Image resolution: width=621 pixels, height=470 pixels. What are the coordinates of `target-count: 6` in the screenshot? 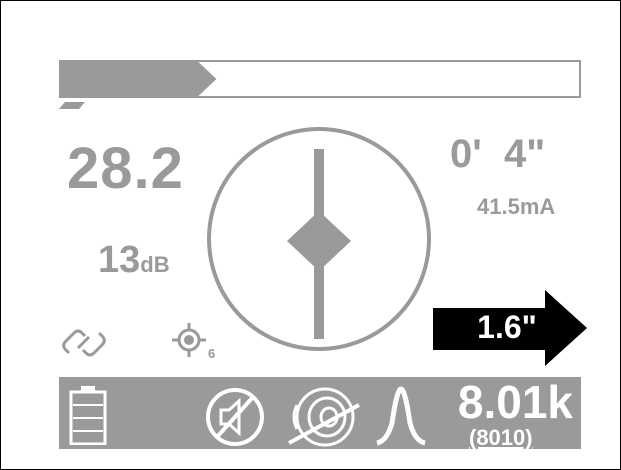 It's located at (212, 353).